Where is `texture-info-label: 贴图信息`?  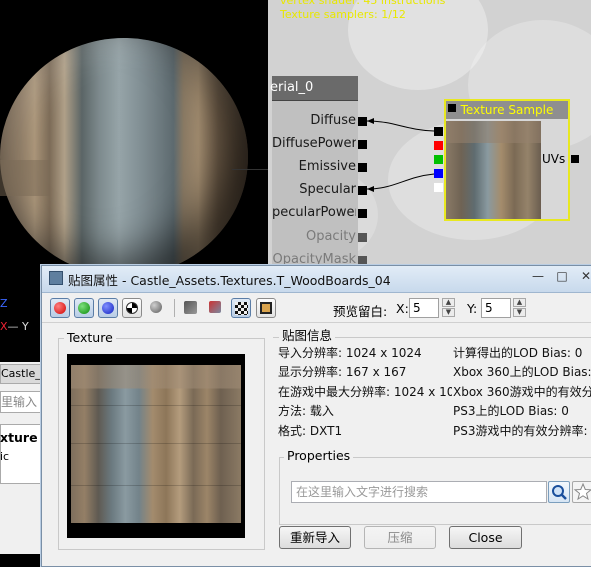
texture-info-label: 贴图信息 is located at coordinates (307, 334).